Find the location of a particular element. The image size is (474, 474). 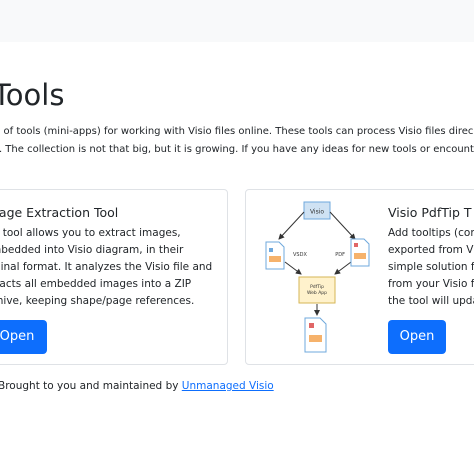

card-description-line: tracts all embedded images into a ZIP is located at coordinates (96, 284).